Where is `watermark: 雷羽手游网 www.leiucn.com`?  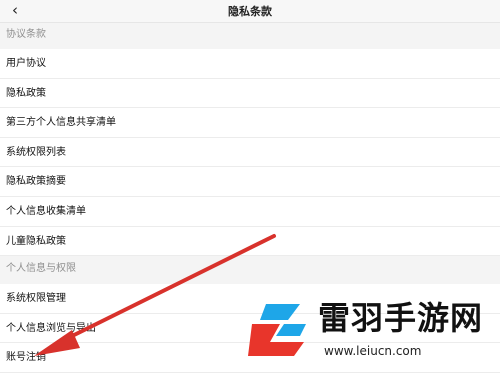 watermark: 雷羽手游网 www.leiucn.com is located at coordinates (373, 331).